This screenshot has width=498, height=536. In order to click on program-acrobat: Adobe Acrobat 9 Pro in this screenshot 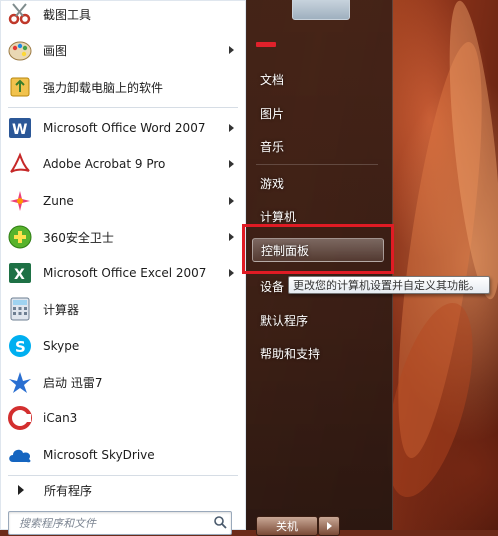, I will do `click(124, 164)`.